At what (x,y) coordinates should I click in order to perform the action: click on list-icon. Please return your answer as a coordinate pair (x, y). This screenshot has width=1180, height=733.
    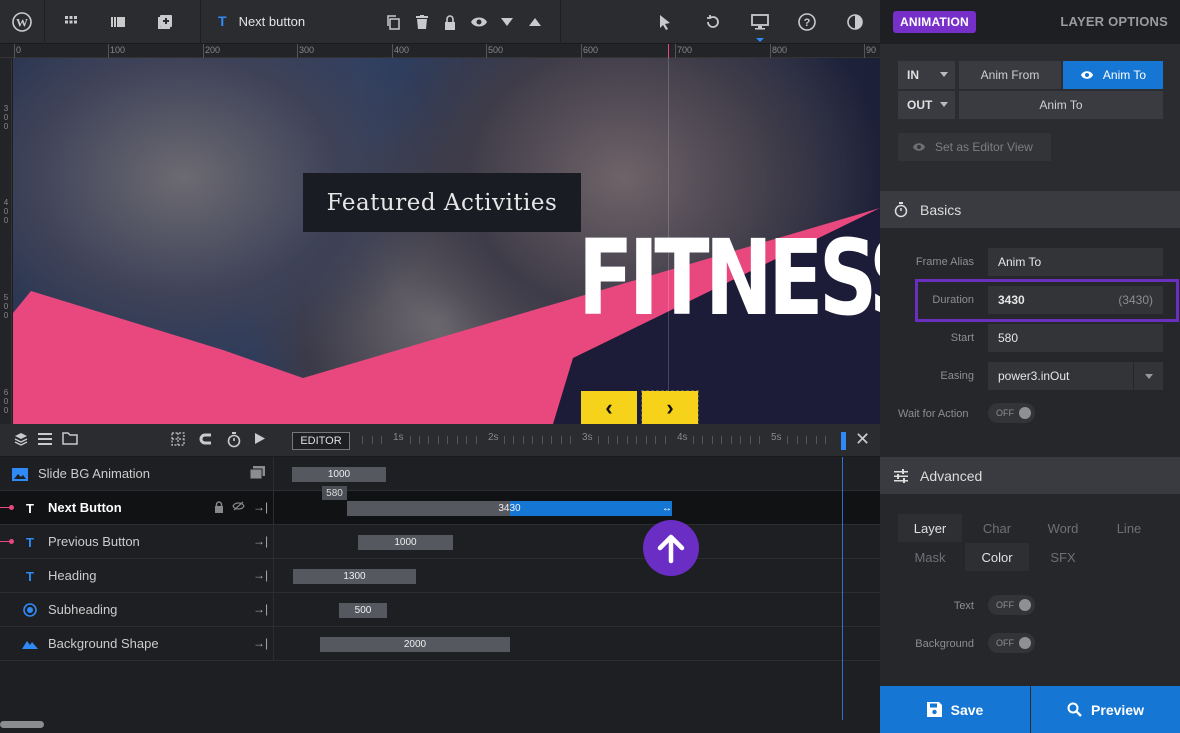
    Looking at the image, I should click on (45, 440).